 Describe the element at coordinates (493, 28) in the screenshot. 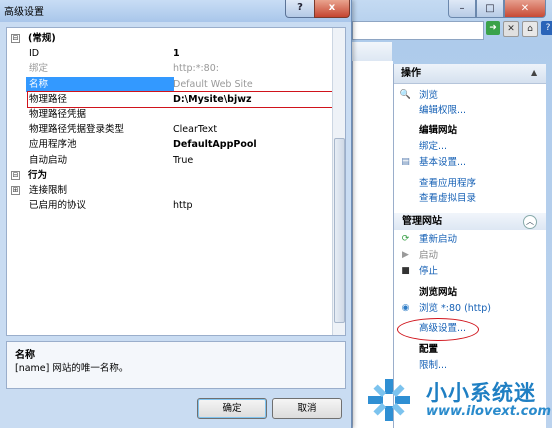

I see `go-icon: ➜` at that location.